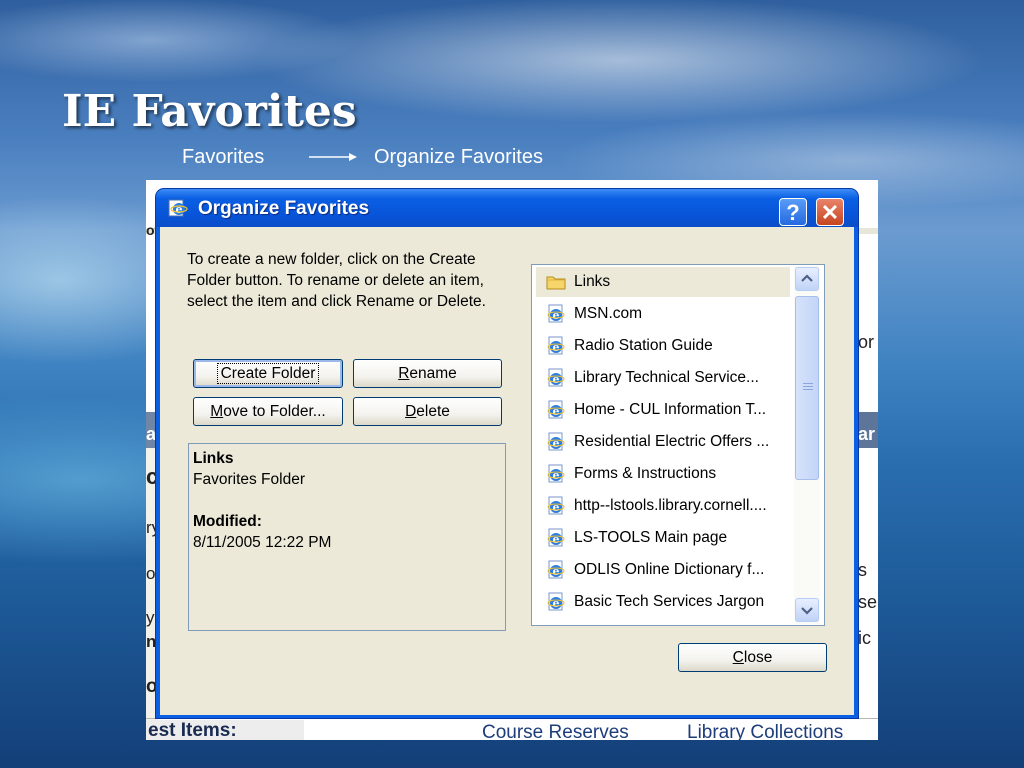  Describe the element at coordinates (458, 157) in the screenshot. I see `menu-path-to: Organize Favorites` at that location.